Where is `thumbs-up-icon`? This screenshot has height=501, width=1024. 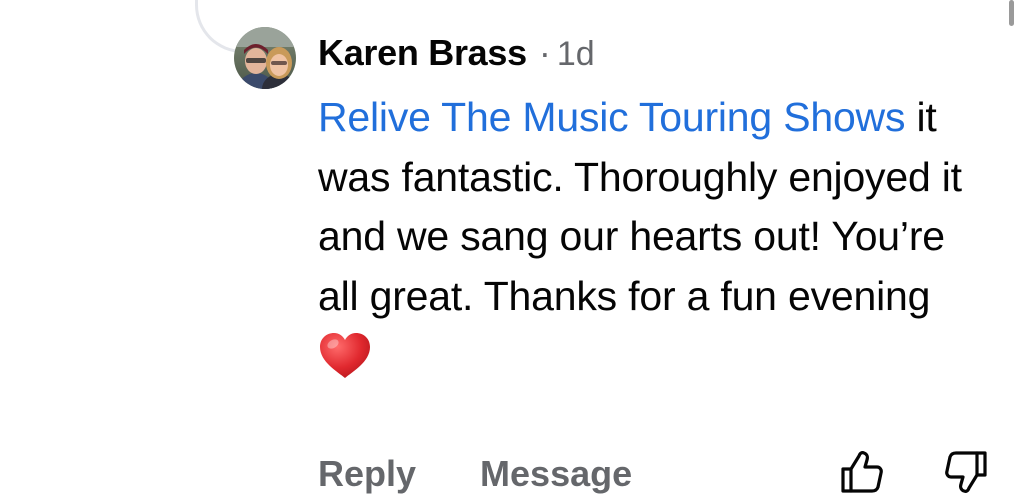 thumbs-up-icon is located at coordinates (862, 472).